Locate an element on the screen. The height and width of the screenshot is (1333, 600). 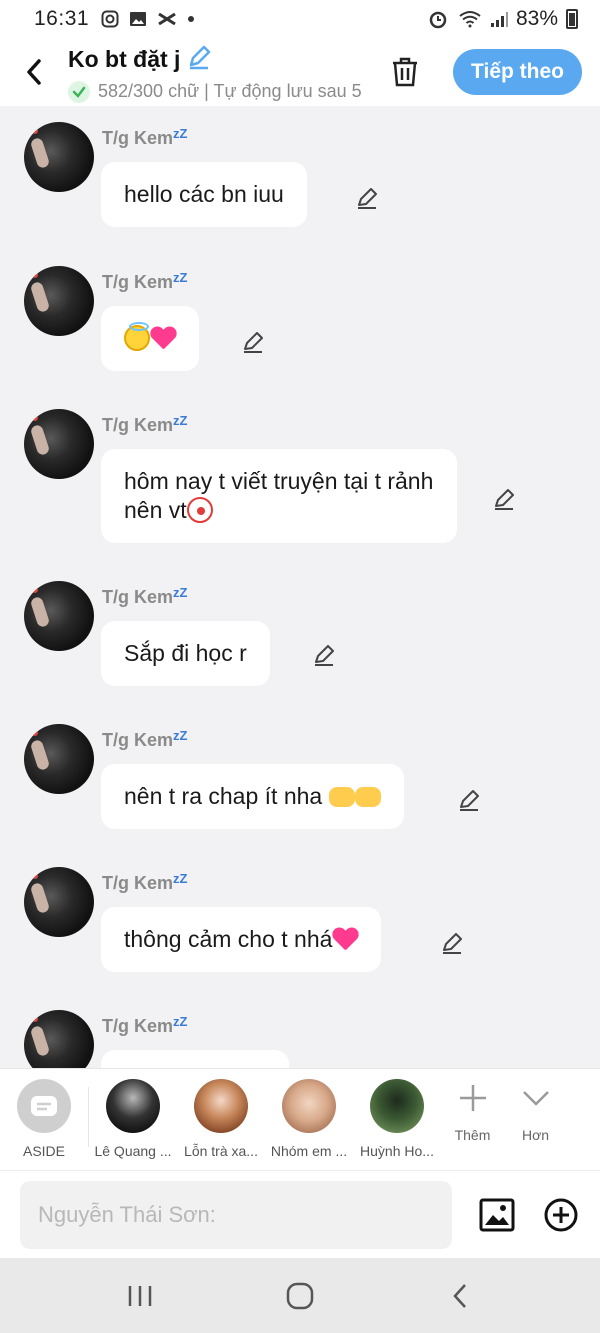
more-button: Hơn is located at coordinates (535, 1119).